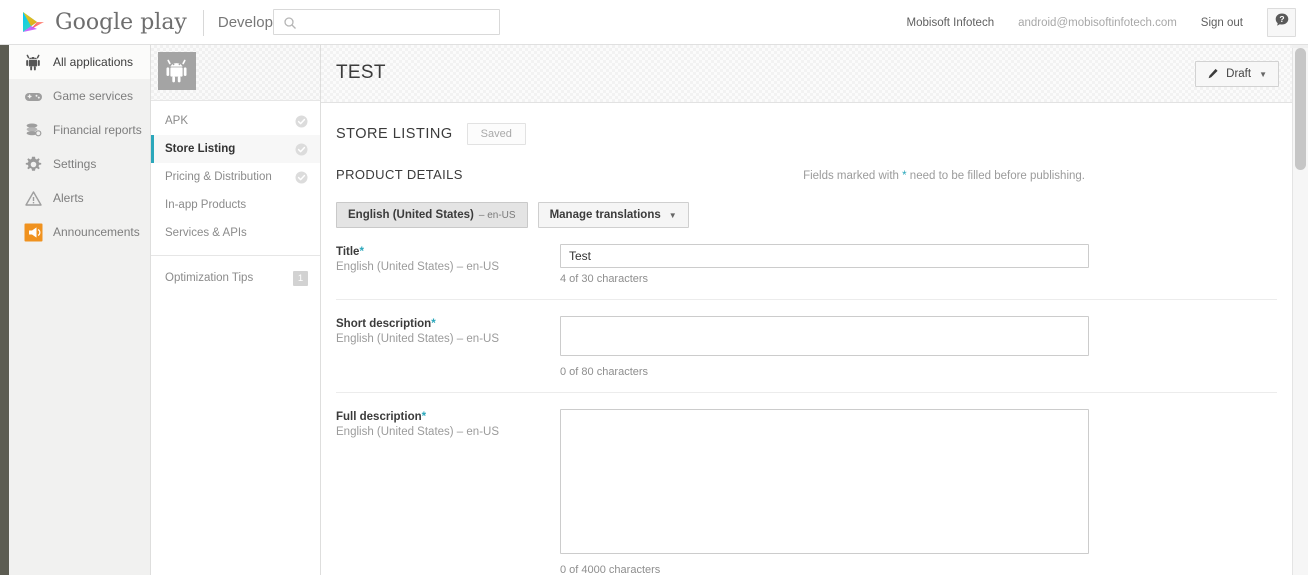  What do you see at coordinates (448, 252) in the screenshot?
I see `field-title-name: Title*` at bounding box center [448, 252].